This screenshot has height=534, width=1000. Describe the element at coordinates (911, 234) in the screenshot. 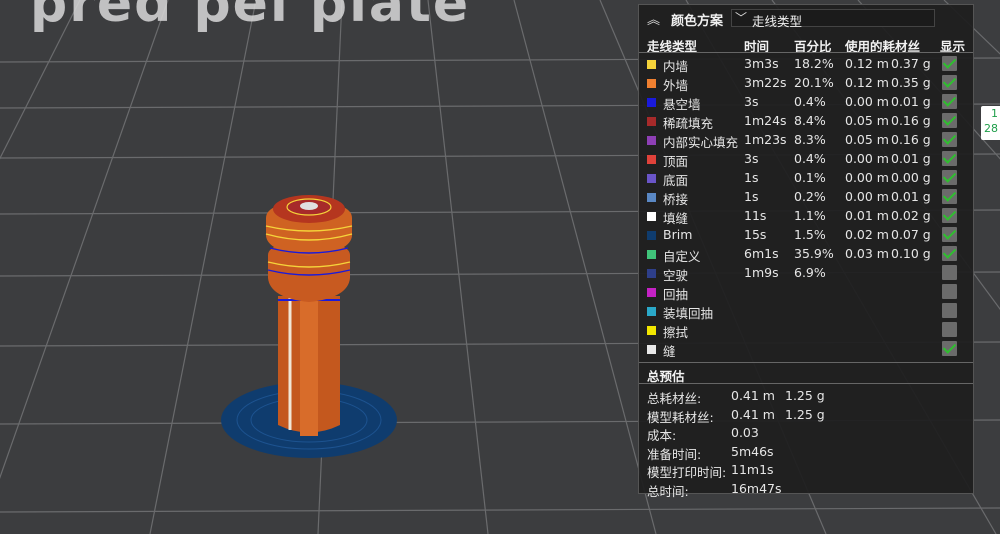

I see `feature-weight: 0.07 g` at that location.